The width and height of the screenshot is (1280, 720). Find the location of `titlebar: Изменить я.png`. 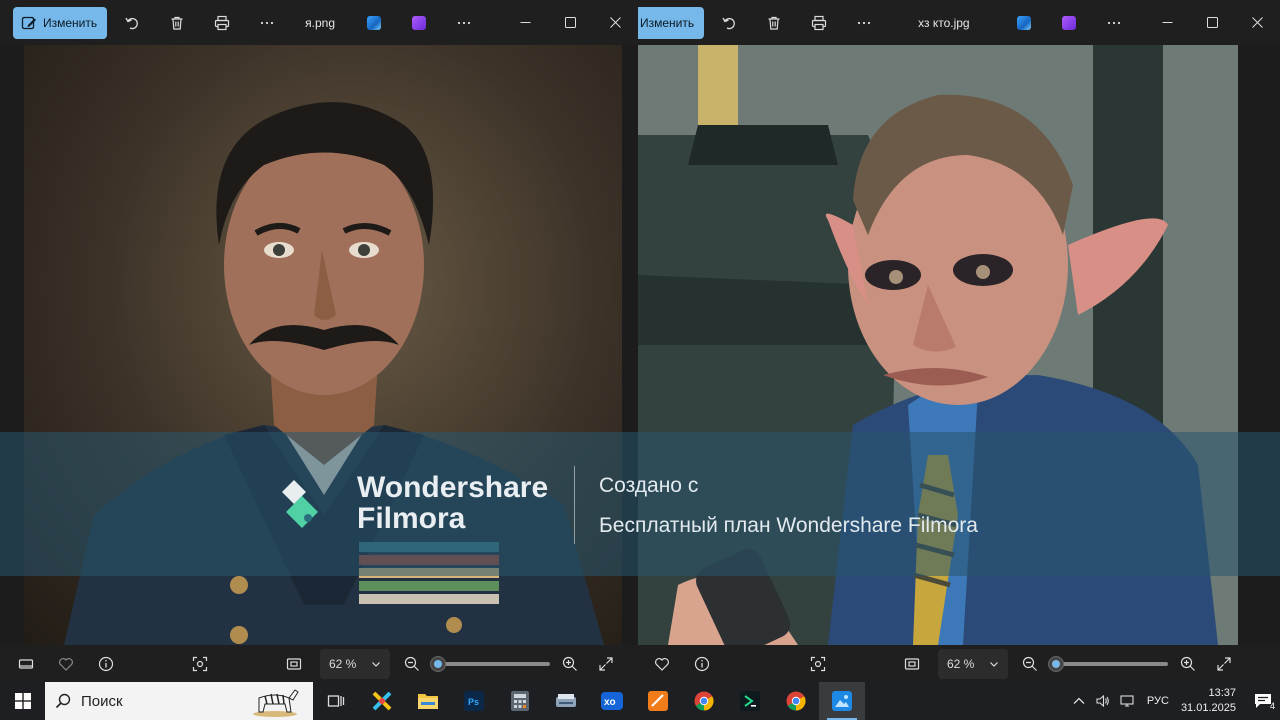

titlebar: Изменить я.png is located at coordinates (319, 22).